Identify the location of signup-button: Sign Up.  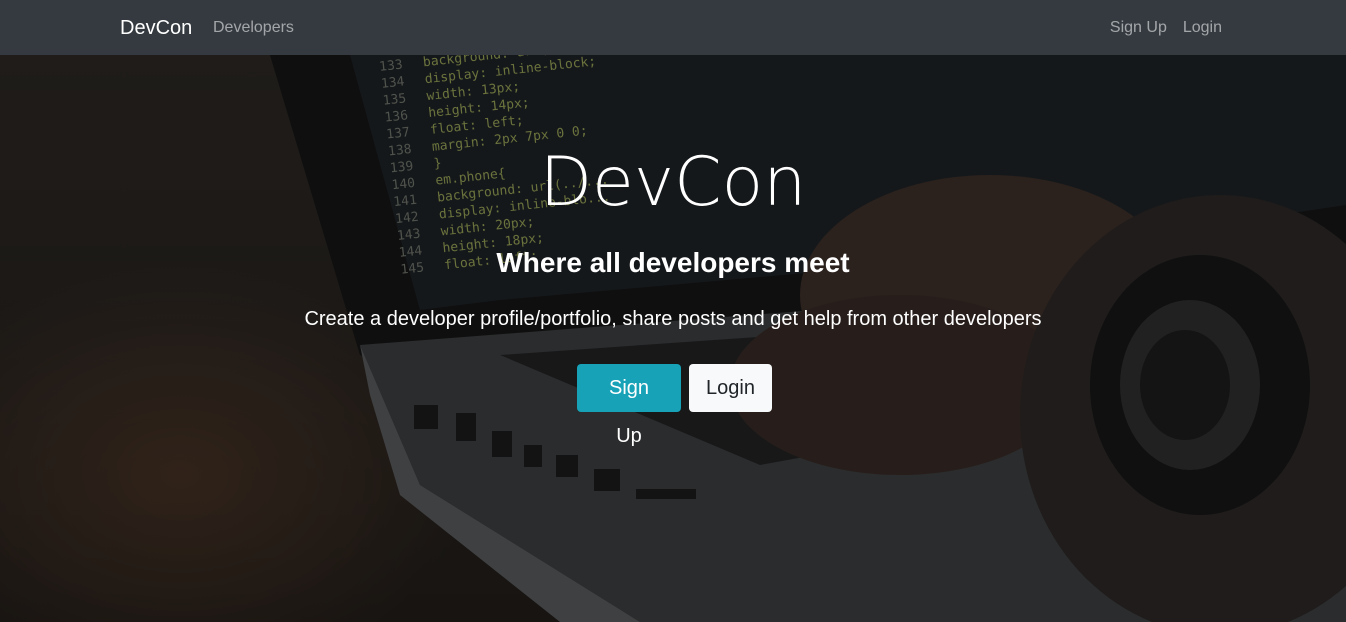
(629, 405).